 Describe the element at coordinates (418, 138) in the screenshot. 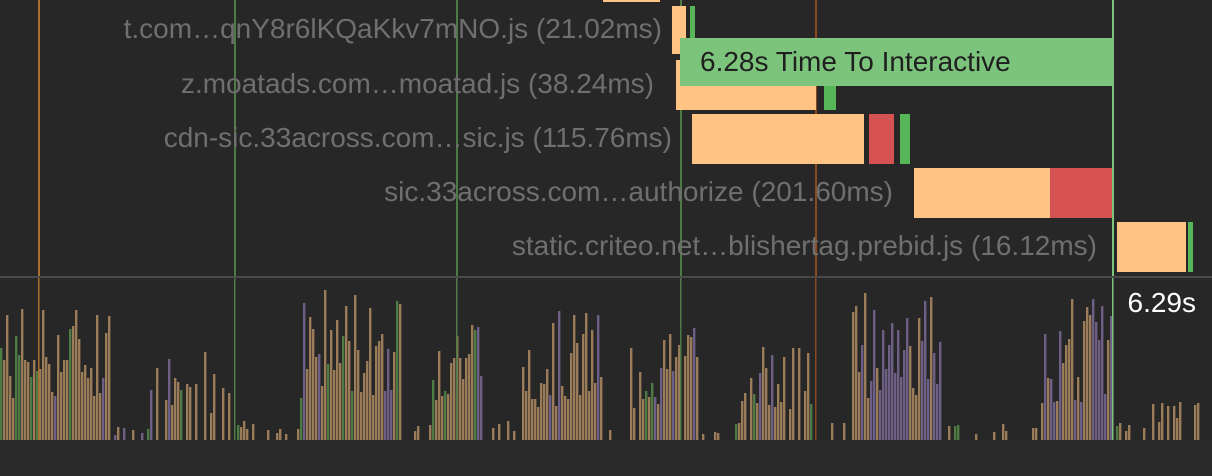

I see `request-label: cdn-sic.33across.com…sic.js (115.76ms)` at that location.